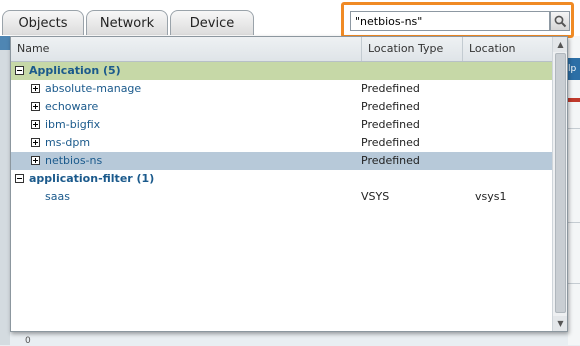 The height and width of the screenshot is (346, 580). Describe the element at coordinates (281, 197) in the screenshot. I see `list-item: saas VSYS vsys1` at that location.